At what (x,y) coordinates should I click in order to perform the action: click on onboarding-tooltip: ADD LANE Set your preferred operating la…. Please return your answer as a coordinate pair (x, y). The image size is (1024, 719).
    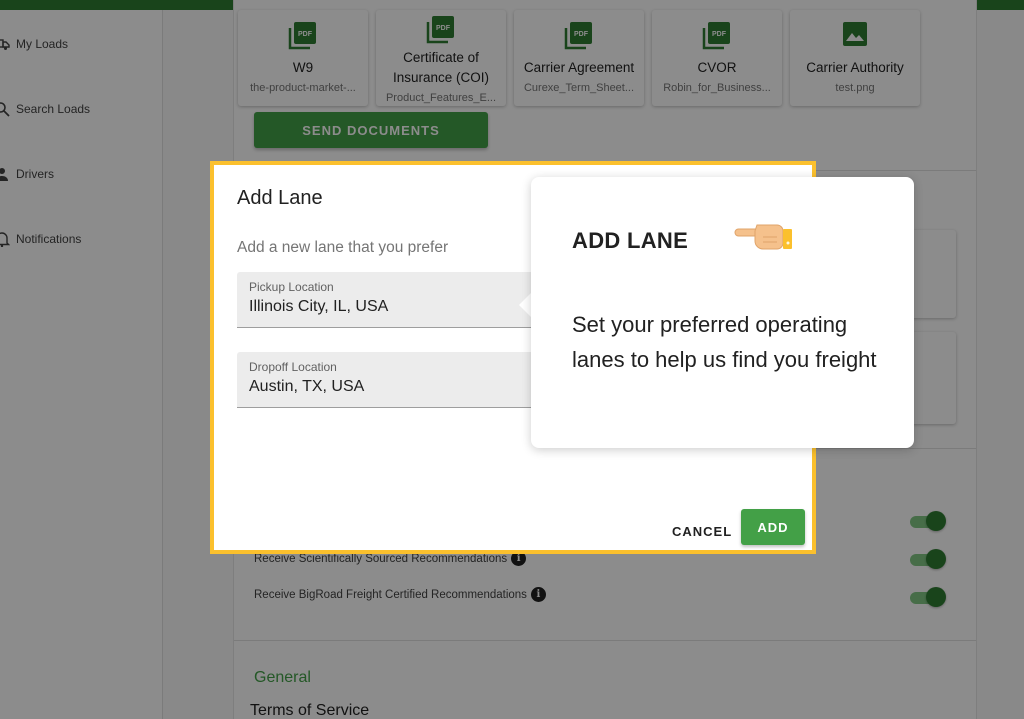
    Looking at the image, I should click on (722, 312).